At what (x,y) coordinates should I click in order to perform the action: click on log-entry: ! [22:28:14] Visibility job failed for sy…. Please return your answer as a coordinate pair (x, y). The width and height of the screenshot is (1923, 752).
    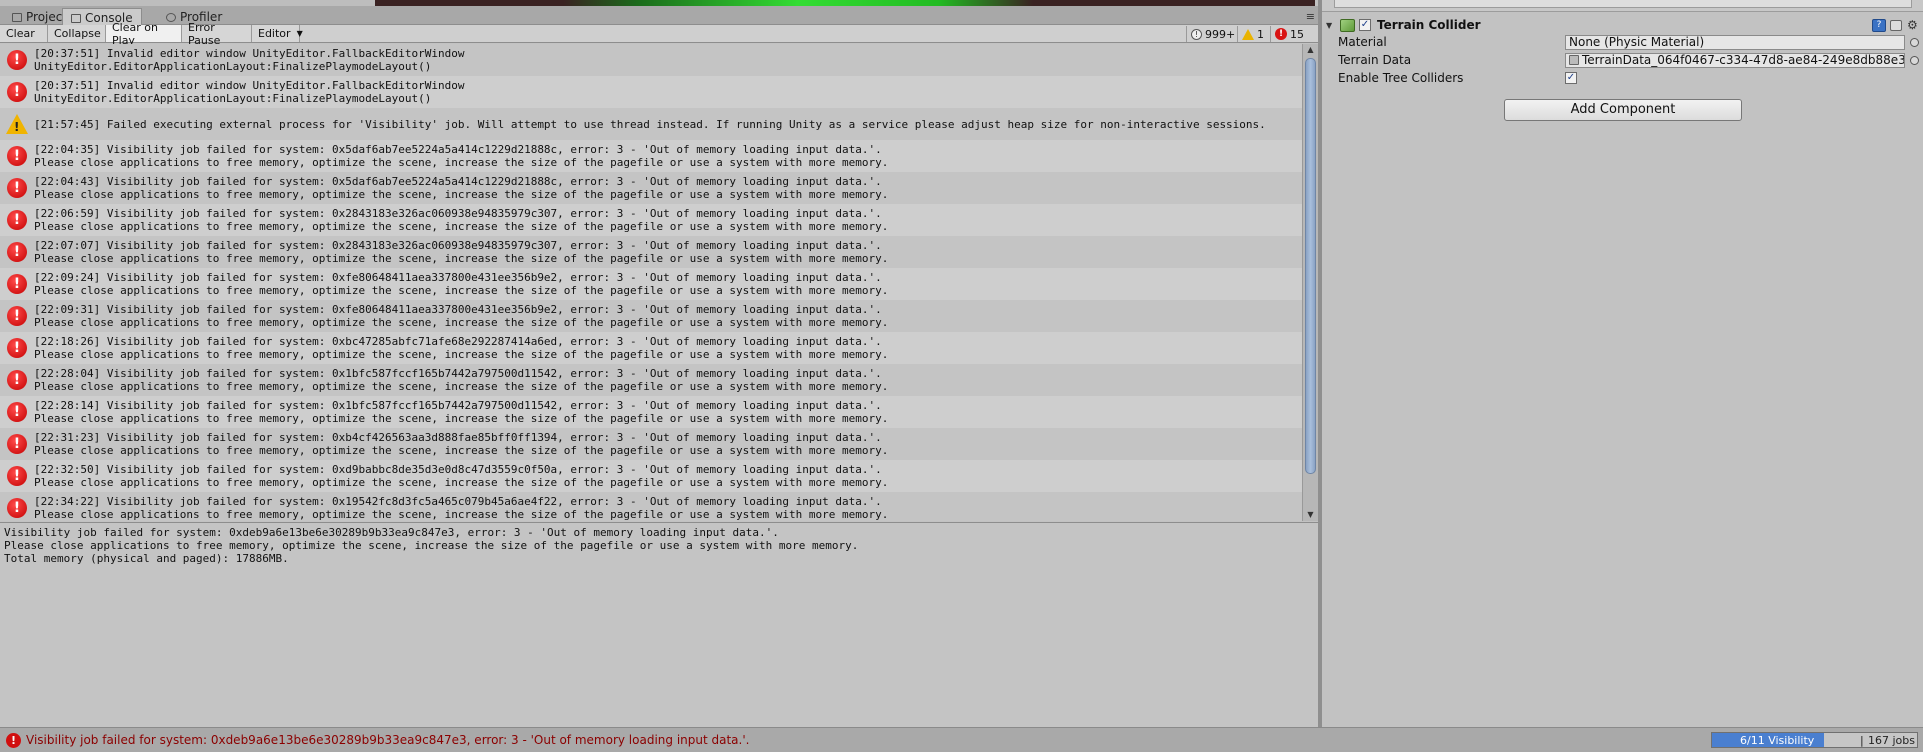
    Looking at the image, I should click on (651, 412).